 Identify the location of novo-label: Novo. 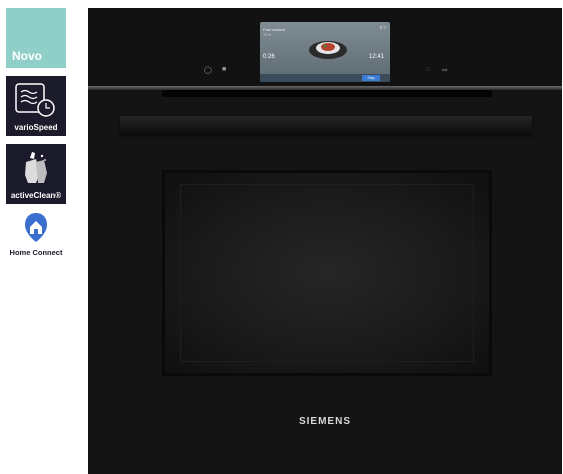
(27, 56).